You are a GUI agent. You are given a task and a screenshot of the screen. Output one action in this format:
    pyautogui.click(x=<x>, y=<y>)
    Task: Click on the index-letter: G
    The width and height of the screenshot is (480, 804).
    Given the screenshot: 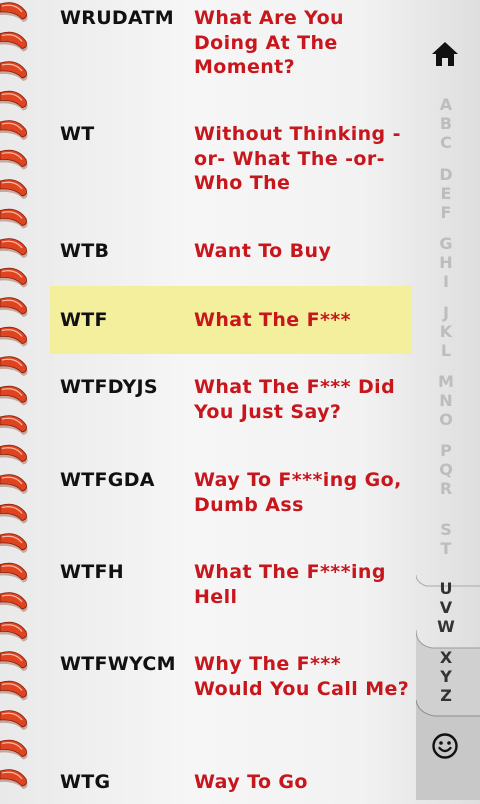 What is the action you would take?
    pyautogui.click(x=446, y=244)
    